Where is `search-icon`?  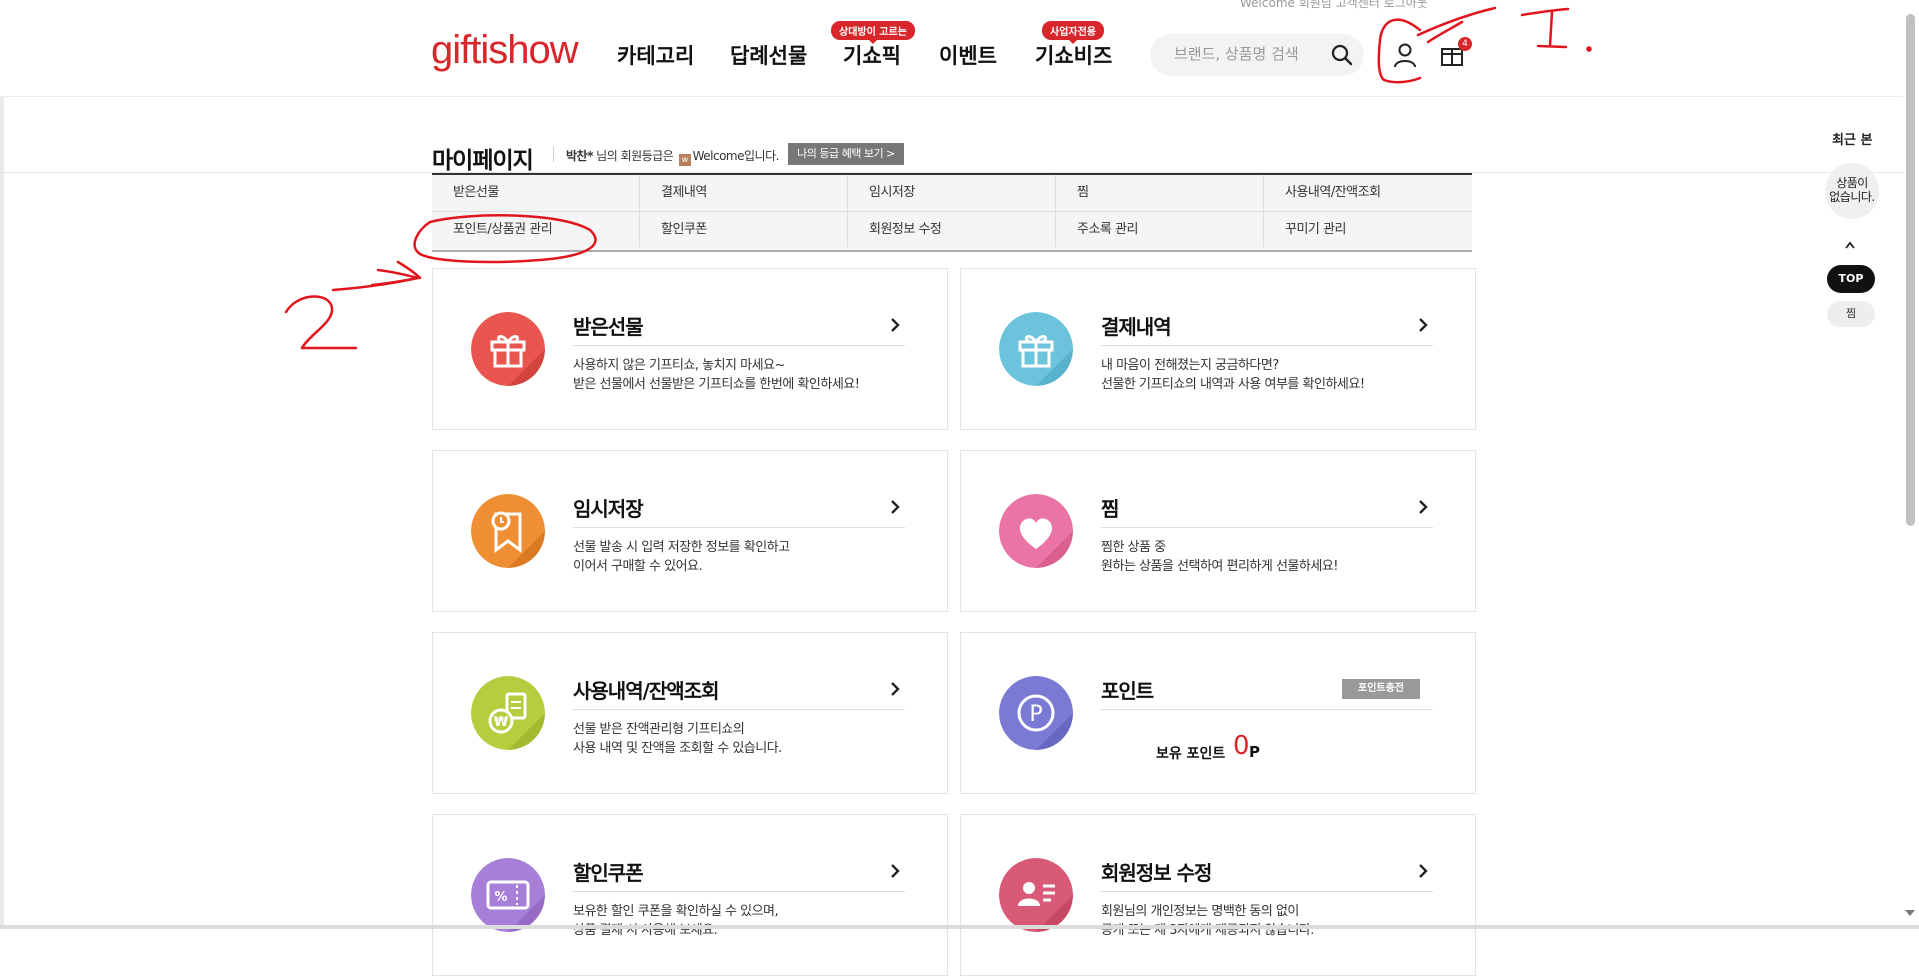
search-icon is located at coordinates (1342, 55).